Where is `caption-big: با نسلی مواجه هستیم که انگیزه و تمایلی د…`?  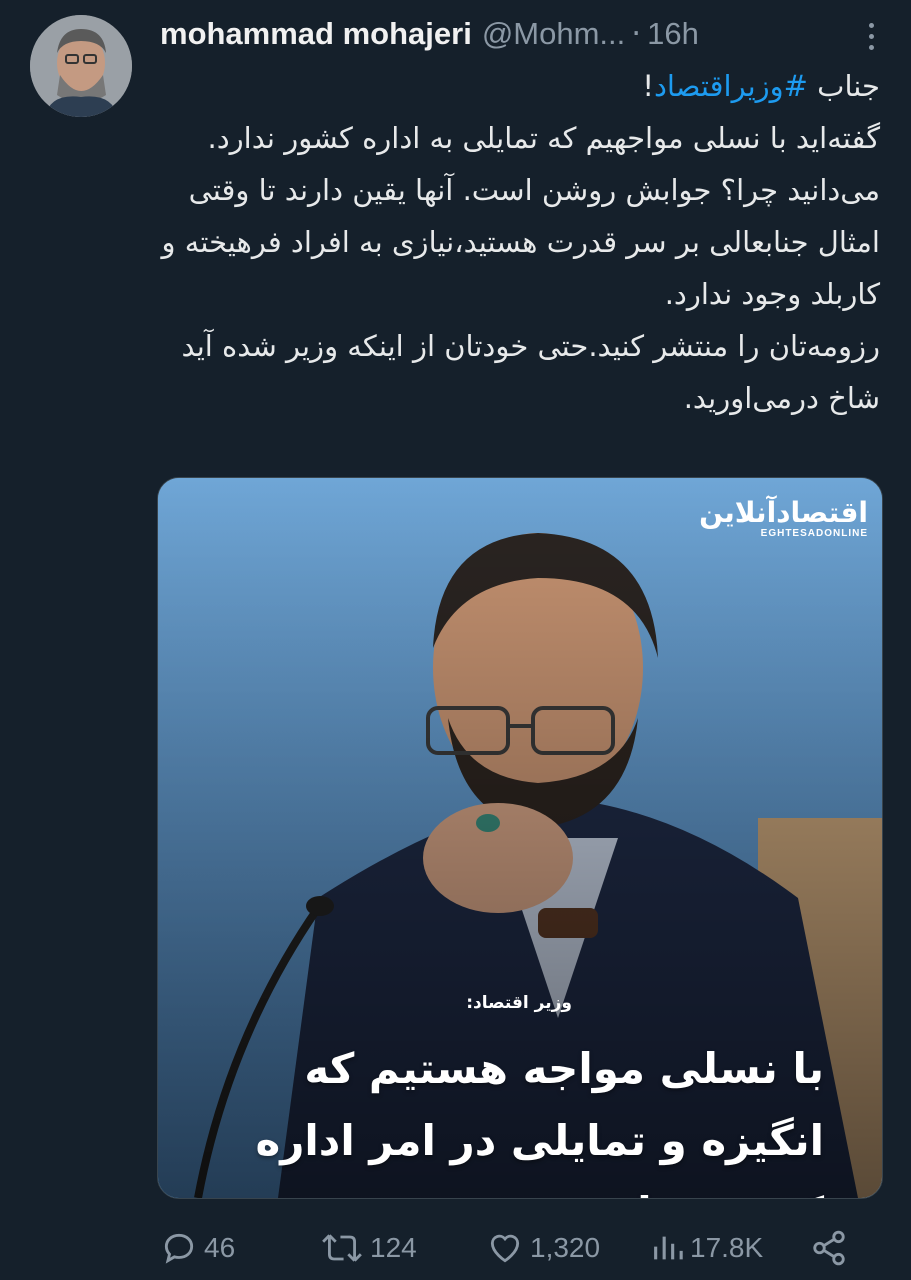 caption-big: با نسلی مواجه هستیم که انگیزه و تمایلی د… is located at coordinates (539, 1121).